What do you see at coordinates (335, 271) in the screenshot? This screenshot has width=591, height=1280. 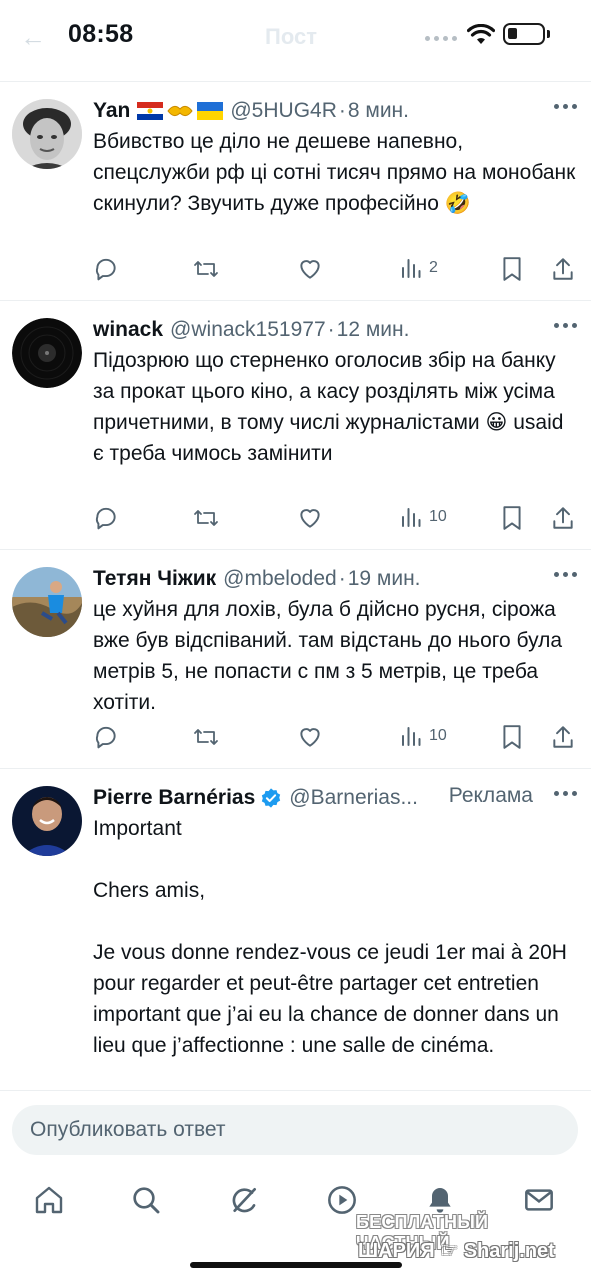 I see `tweet-actions: 2` at bounding box center [335, 271].